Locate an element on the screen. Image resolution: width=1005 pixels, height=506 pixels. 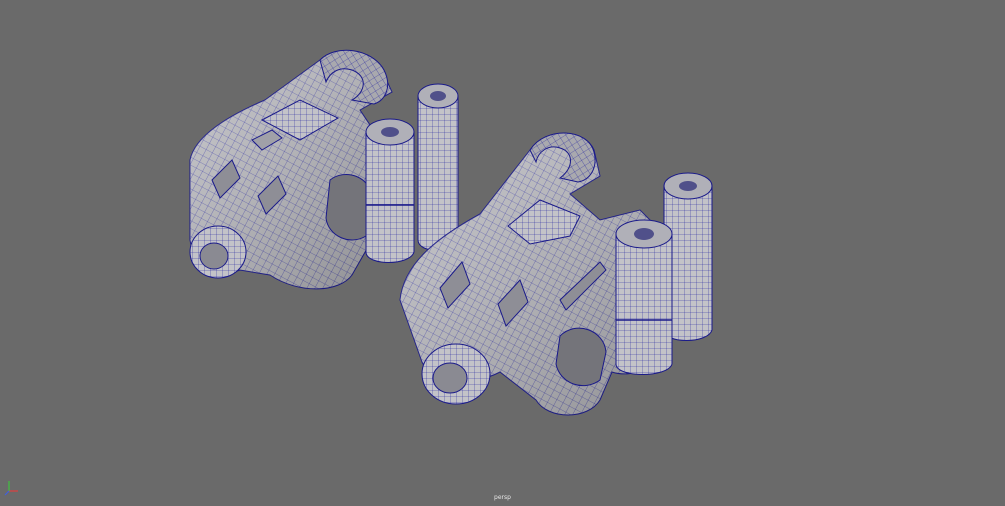
hinge-part-left is located at coordinates (324, 169).